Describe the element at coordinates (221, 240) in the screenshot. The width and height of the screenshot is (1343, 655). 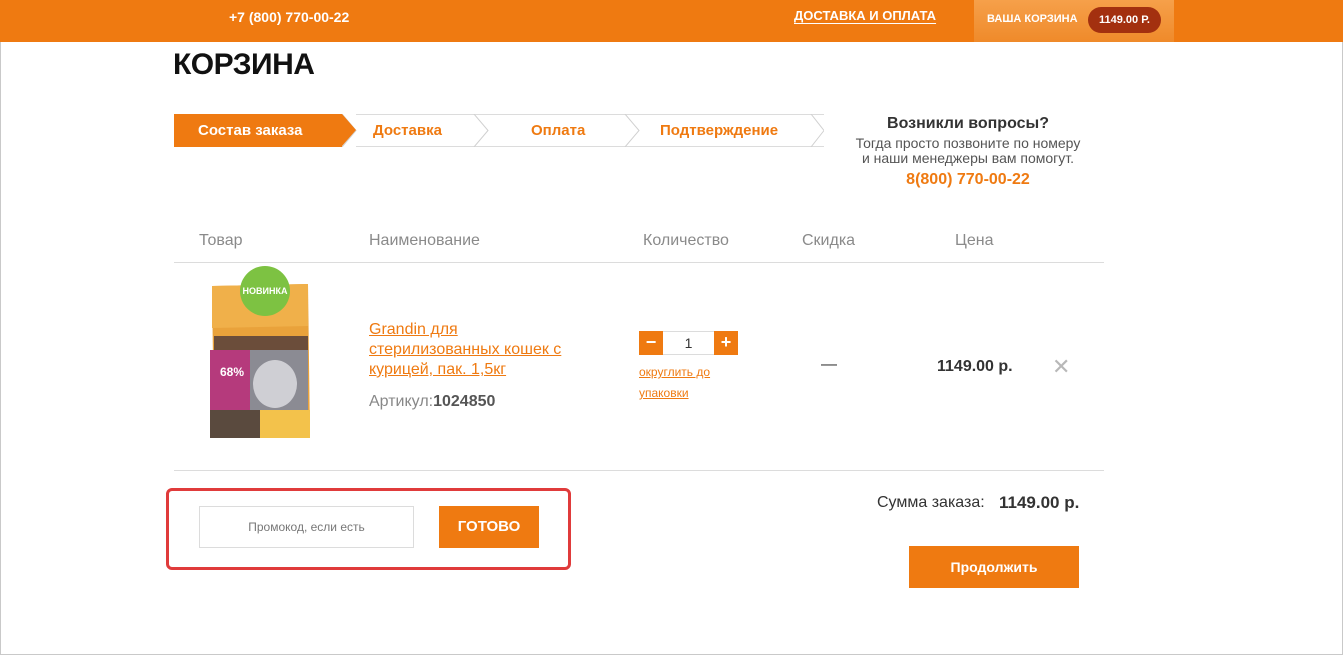
I see `column-header-product: Товар` at that location.